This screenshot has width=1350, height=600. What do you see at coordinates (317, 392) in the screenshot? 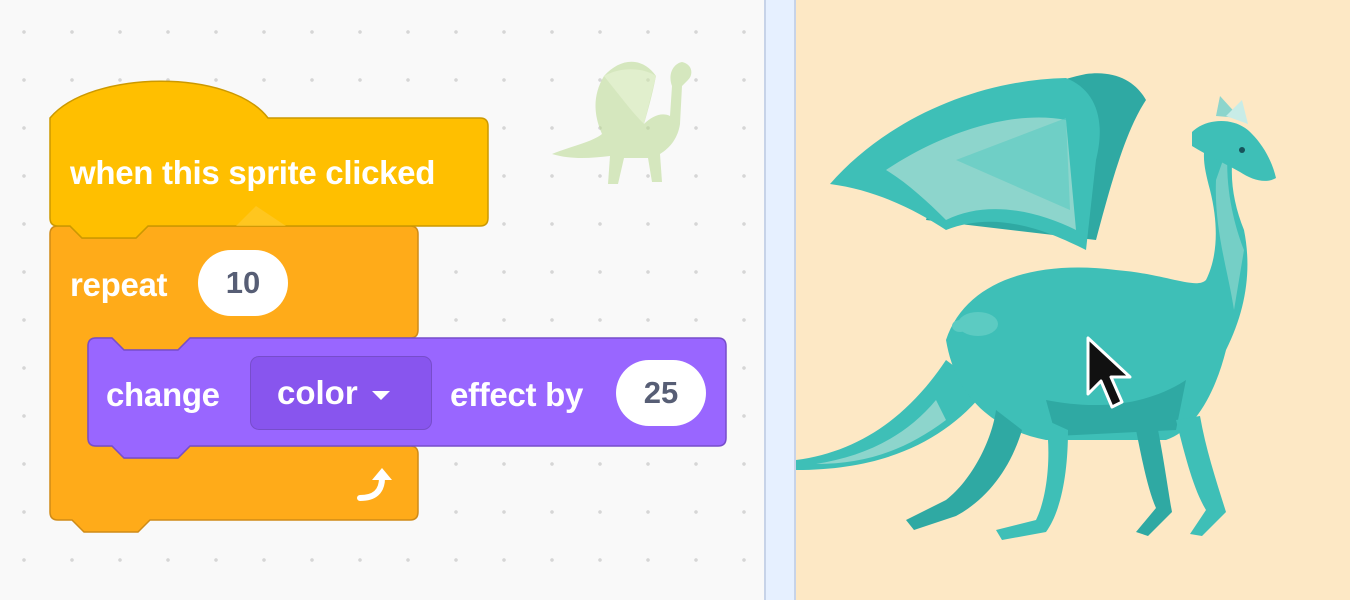
I see `effect-dropdown-value: color` at bounding box center [317, 392].